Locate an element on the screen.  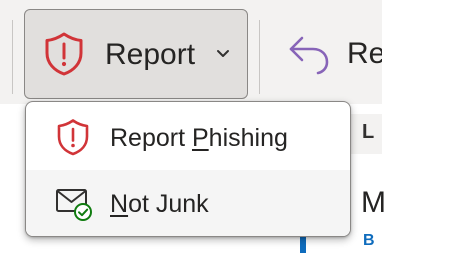
message-sender: M is located at coordinates (373, 203).